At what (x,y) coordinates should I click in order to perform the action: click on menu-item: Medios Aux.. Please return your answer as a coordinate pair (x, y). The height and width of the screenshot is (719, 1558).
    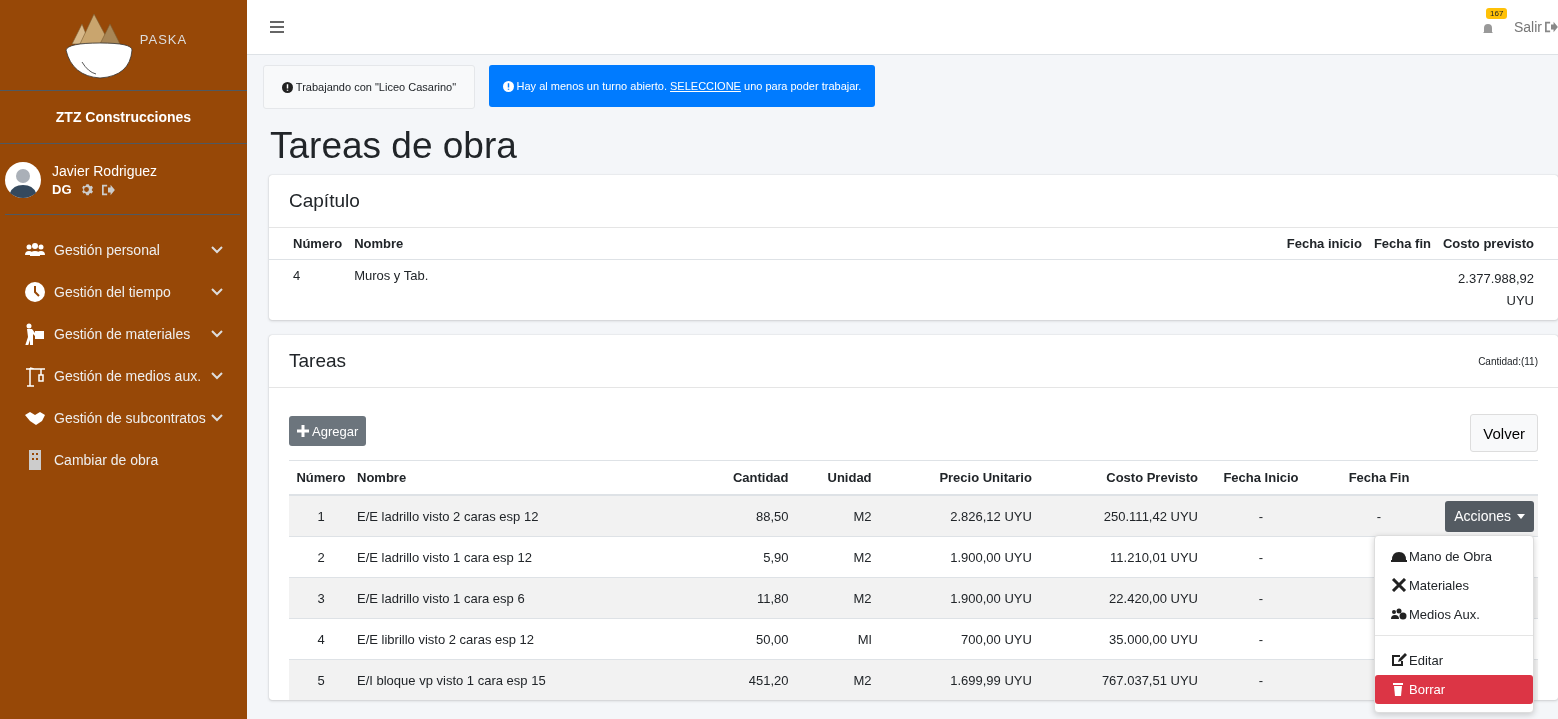
    Looking at the image, I should click on (1454, 614).